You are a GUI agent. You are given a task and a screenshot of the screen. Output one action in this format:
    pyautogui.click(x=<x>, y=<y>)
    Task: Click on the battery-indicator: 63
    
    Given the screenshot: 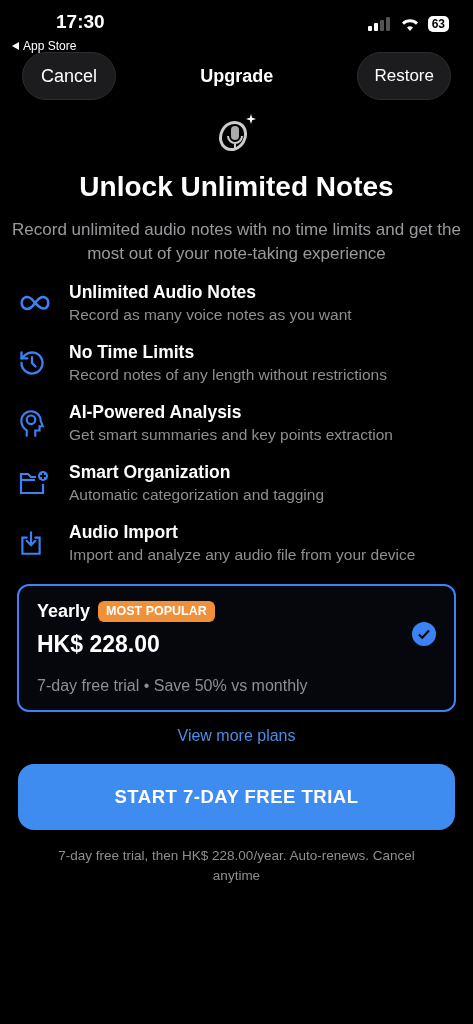 What is the action you would take?
    pyautogui.click(x=438, y=24)
    